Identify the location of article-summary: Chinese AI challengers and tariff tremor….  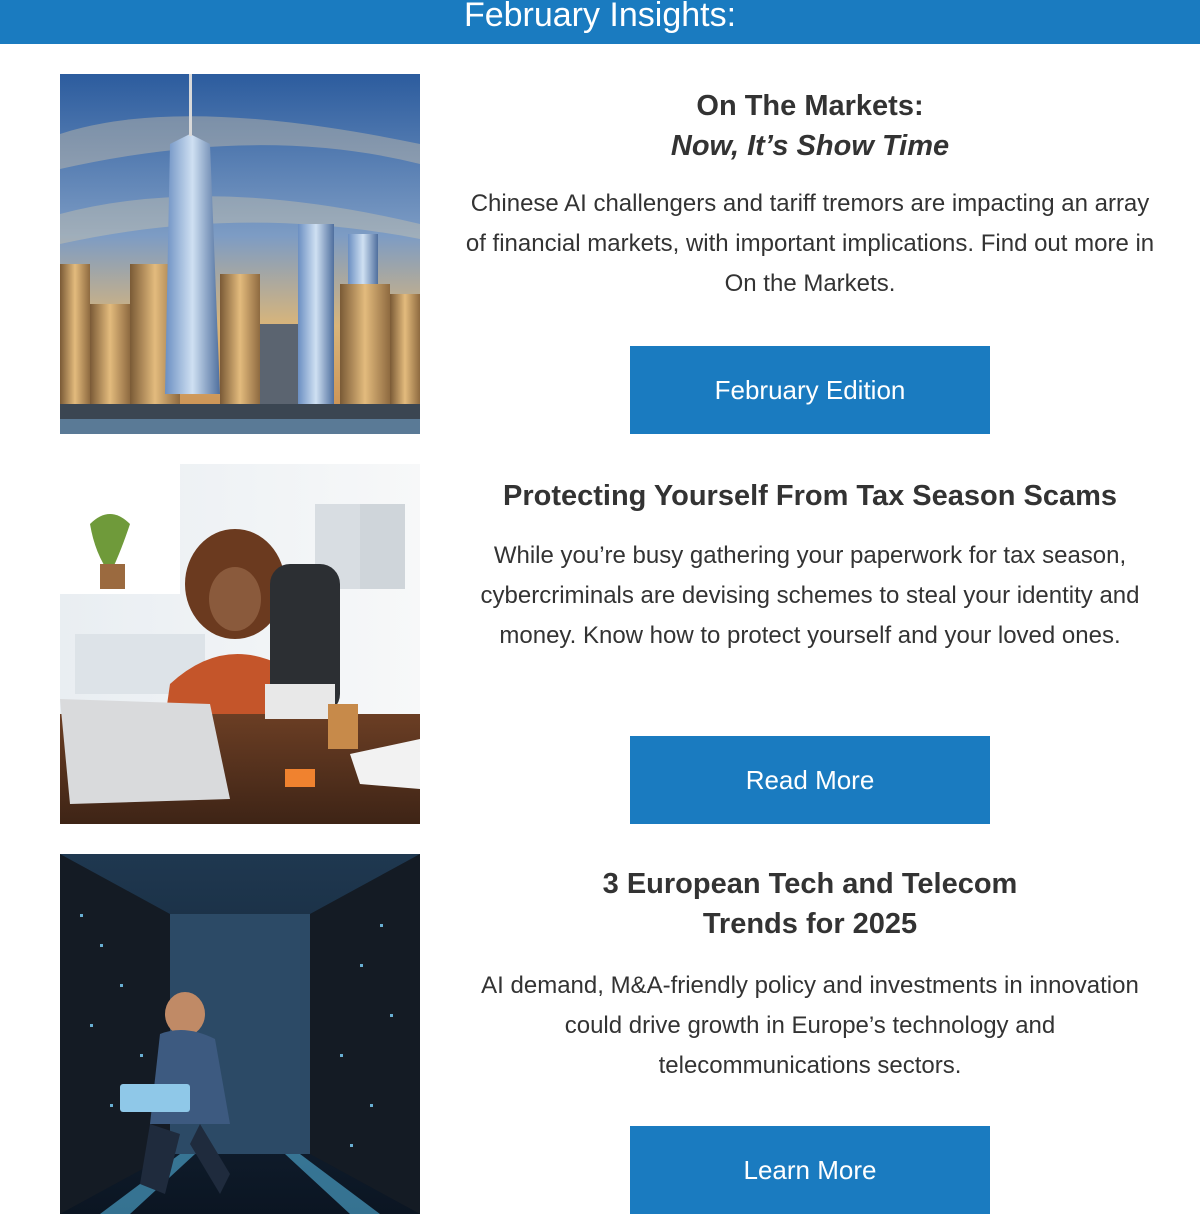
(810, 243).